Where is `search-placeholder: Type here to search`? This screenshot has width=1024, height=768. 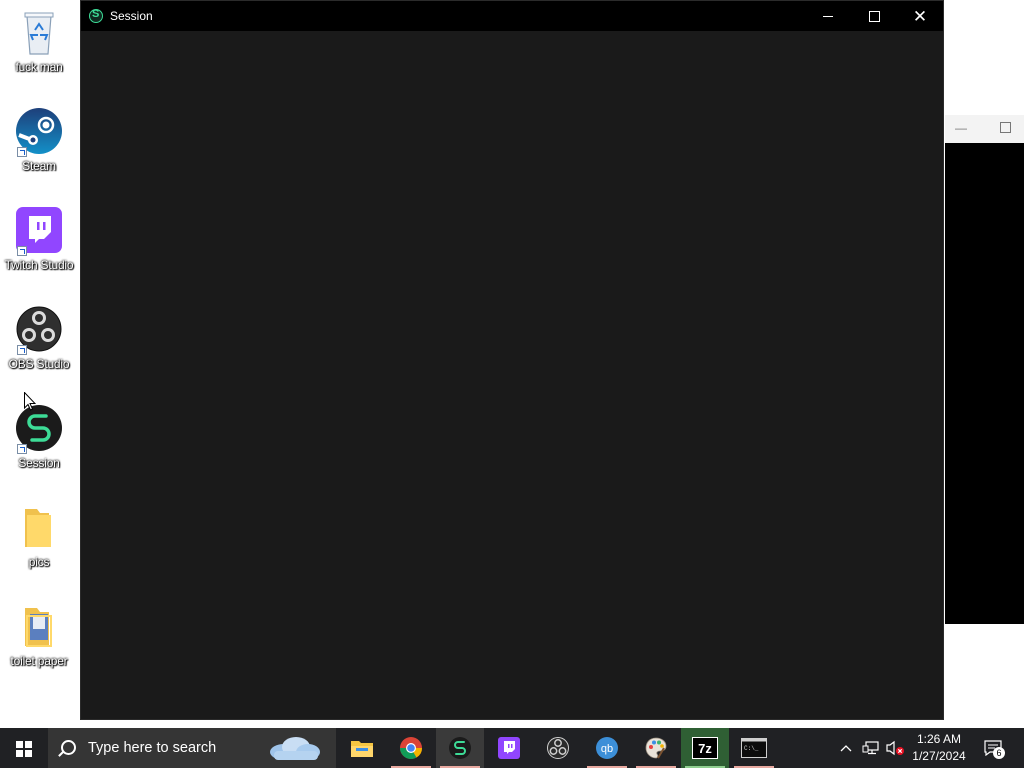 search-placeholder: Type here to search is located at coordinates (152, 748).